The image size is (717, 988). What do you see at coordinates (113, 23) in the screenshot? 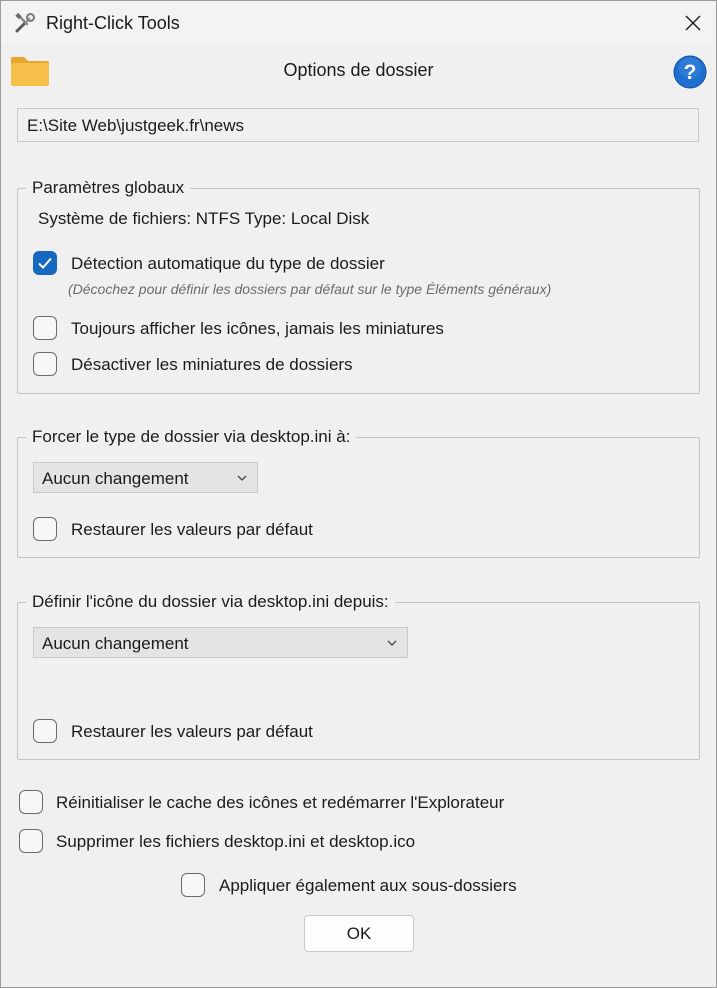
I see `window-title: Right-Click Tools` at bounding box center [113, 23].